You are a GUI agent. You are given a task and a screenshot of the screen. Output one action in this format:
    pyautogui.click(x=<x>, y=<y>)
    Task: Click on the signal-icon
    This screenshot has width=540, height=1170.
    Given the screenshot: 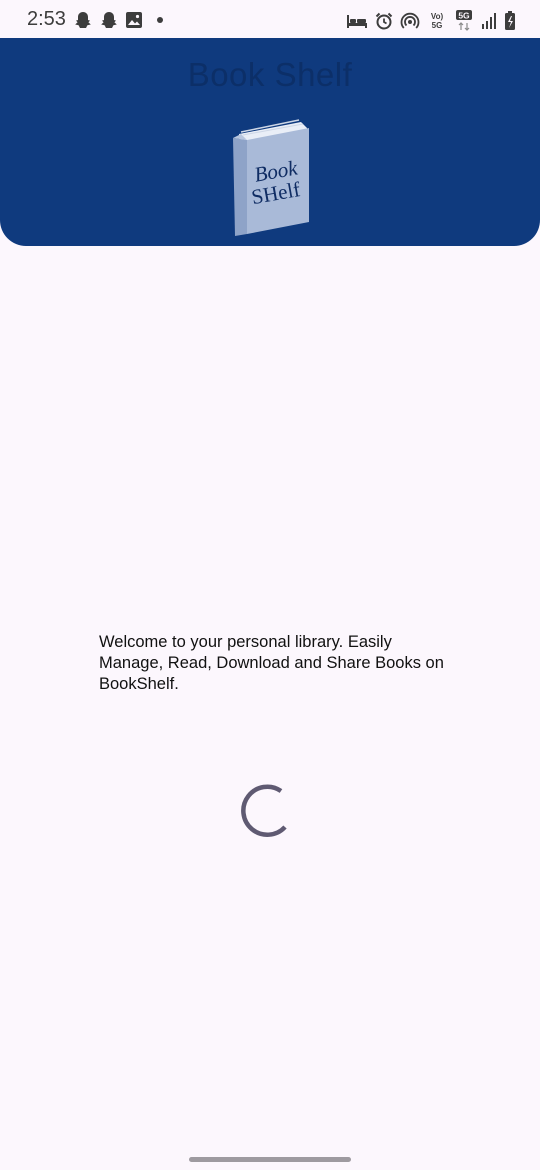 What is the action you would take?
    pyautogui.click(x=489, y=21)
    